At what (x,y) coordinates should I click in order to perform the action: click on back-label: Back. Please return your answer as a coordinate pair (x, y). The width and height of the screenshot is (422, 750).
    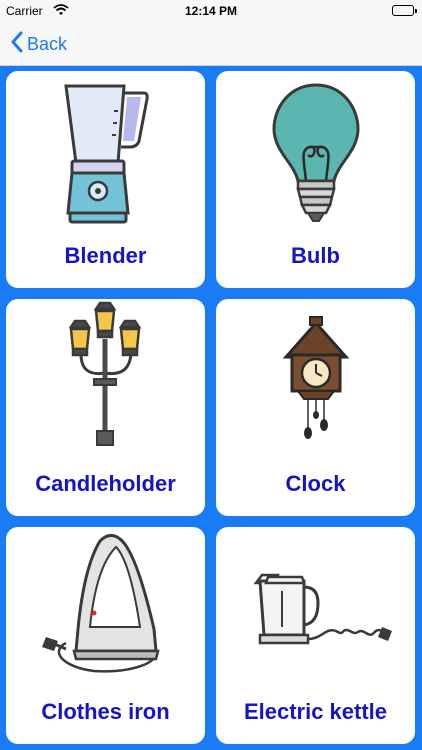
    Looking at the image, I should click on (47, 43).